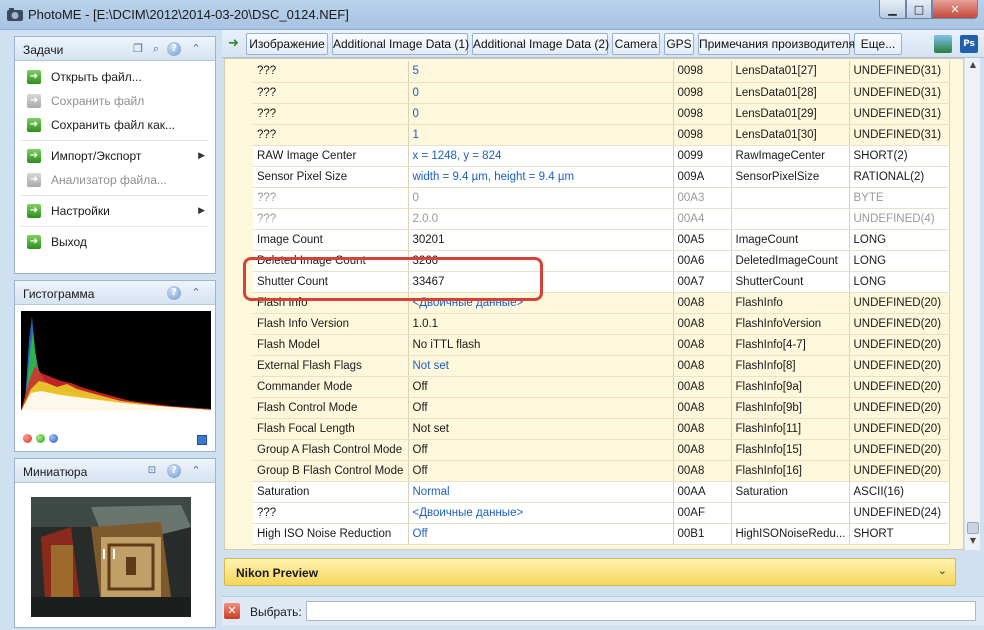  Describe the element at coordinates (601, 240) in the screenshot. I see `table-row: Image Count 30201 00A5 ImageCount LONG` at that location.